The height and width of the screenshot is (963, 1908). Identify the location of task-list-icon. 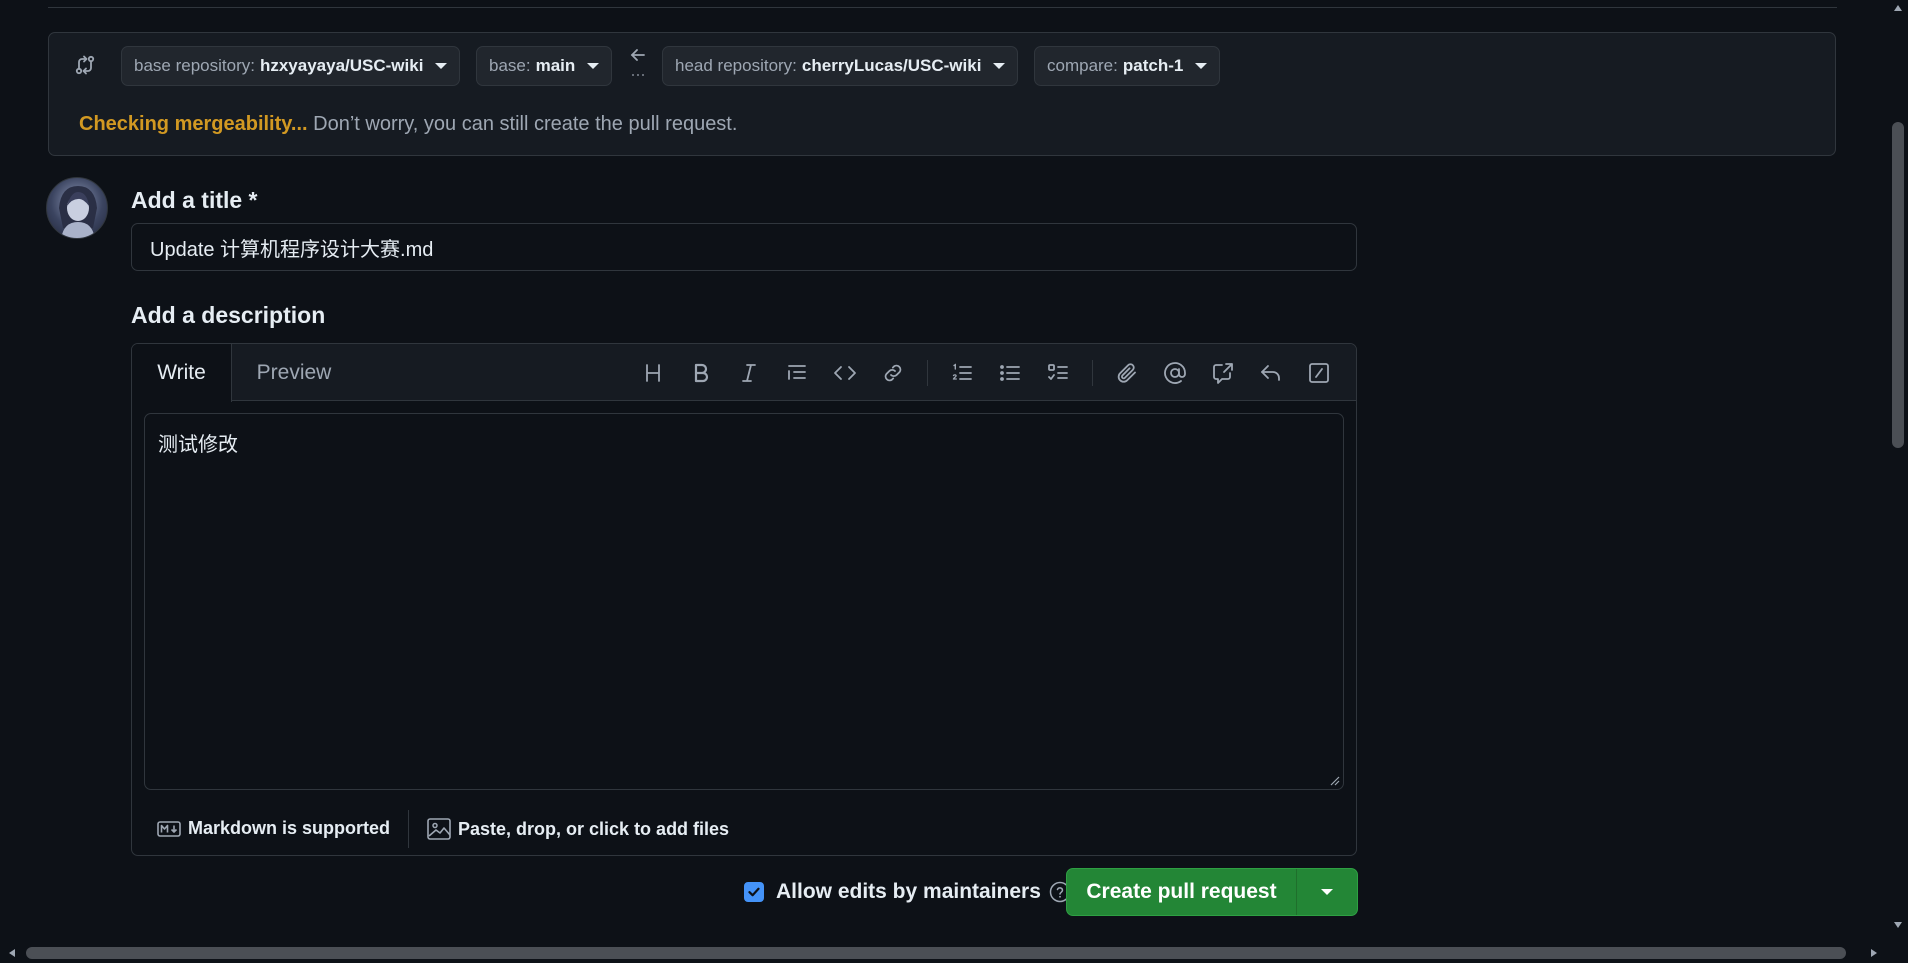
(1058, 372).